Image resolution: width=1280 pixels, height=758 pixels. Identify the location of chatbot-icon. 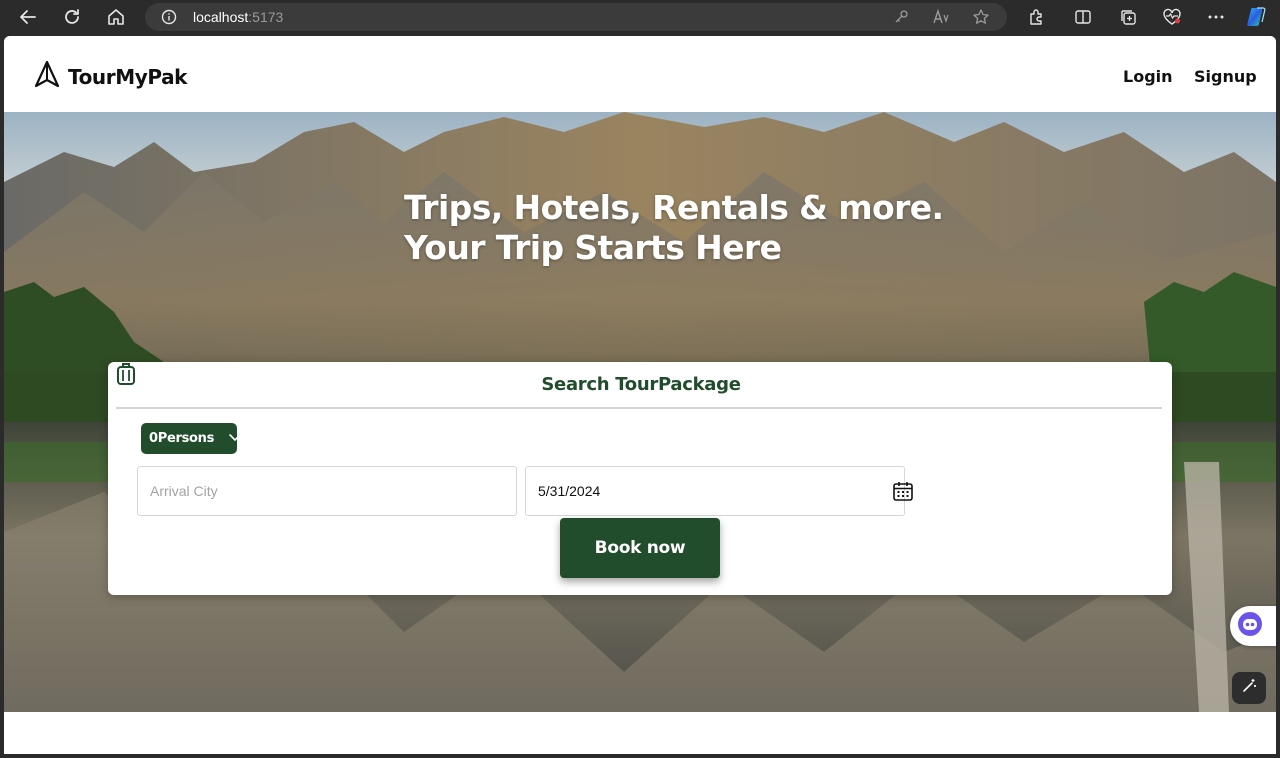
(1250, 626).